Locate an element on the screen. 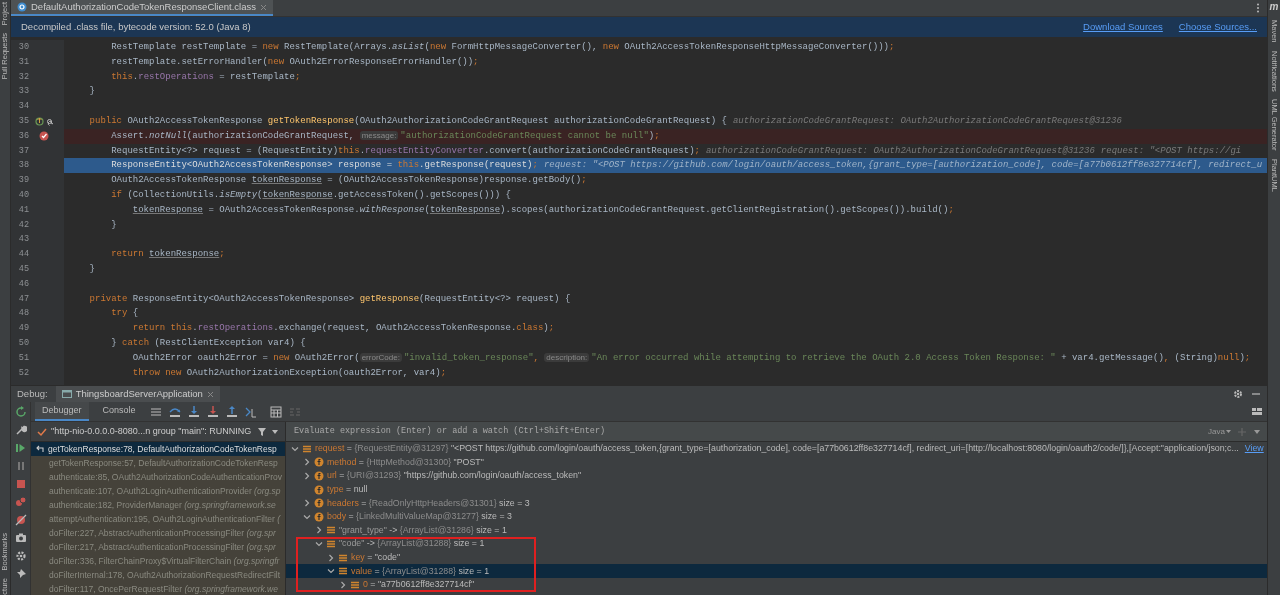  code-line: return this.restOperations.exchange(request, OAuth2AccessTokenResponse.class); is located at coordinates (343, 329).